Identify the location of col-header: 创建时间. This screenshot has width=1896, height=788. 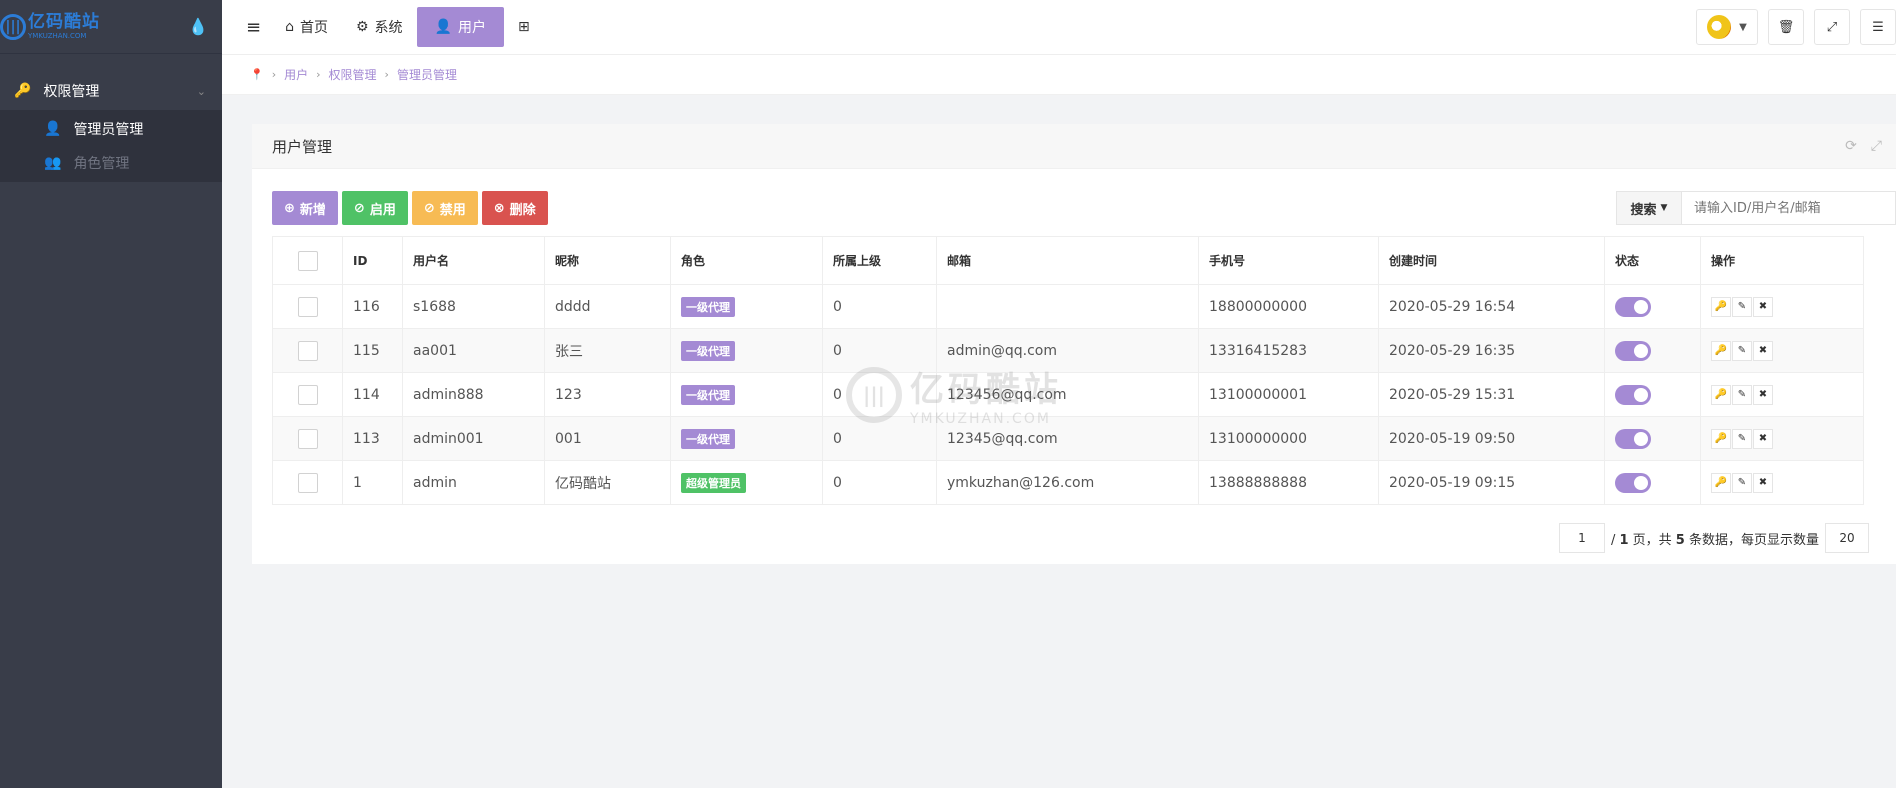
(1491, 260).